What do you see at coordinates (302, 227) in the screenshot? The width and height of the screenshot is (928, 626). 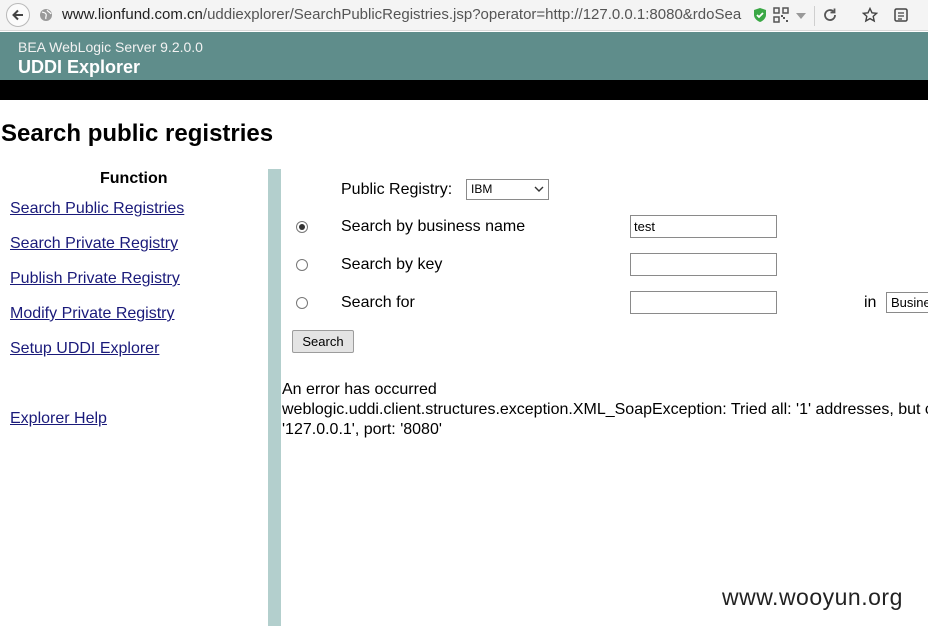 I see `radio-search-by-business-name` at bounding box center [302, 227].